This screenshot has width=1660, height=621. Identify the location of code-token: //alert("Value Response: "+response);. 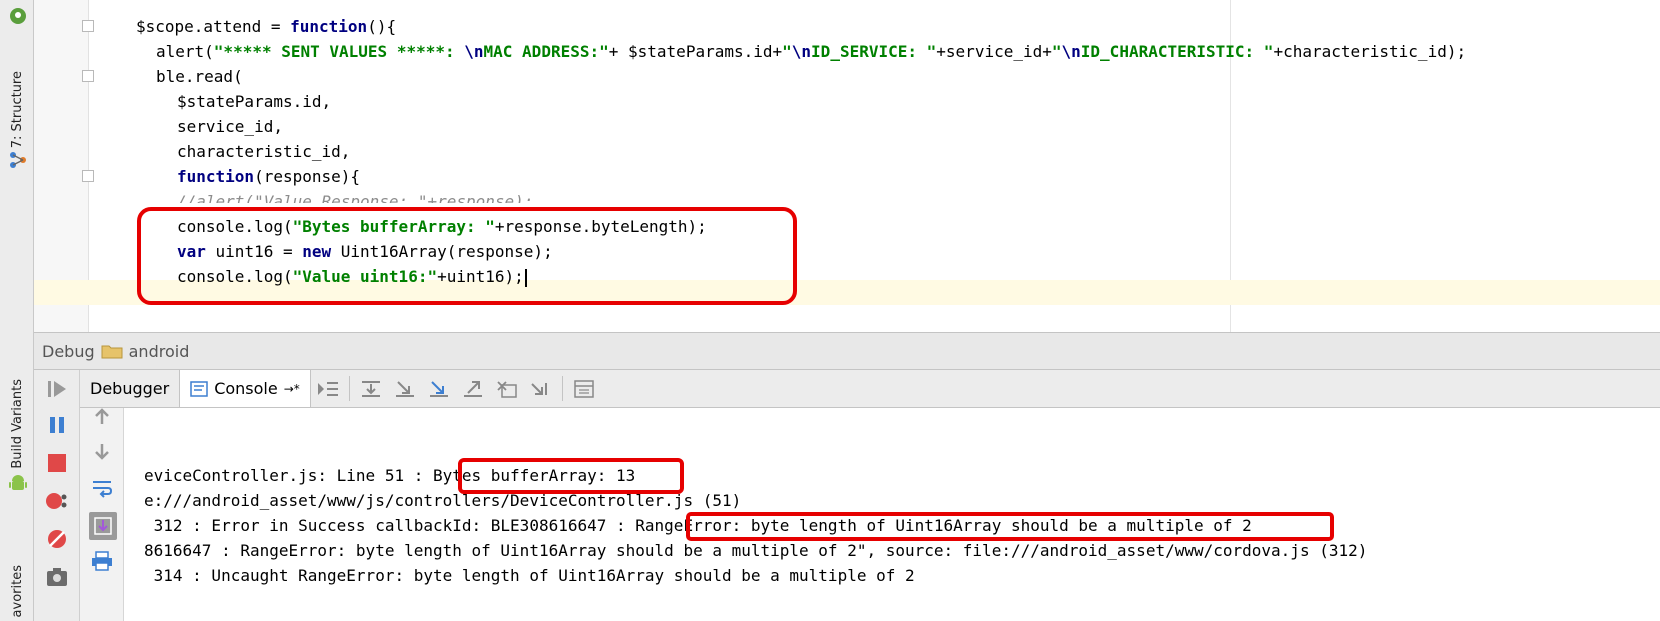
(355, 197).